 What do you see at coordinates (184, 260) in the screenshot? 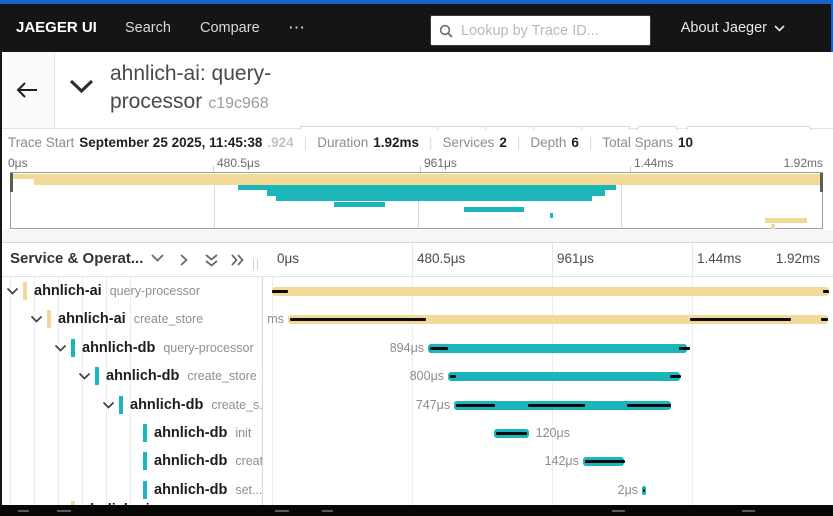
I see `chevron-right-icon` at bounding box center [184, 260].